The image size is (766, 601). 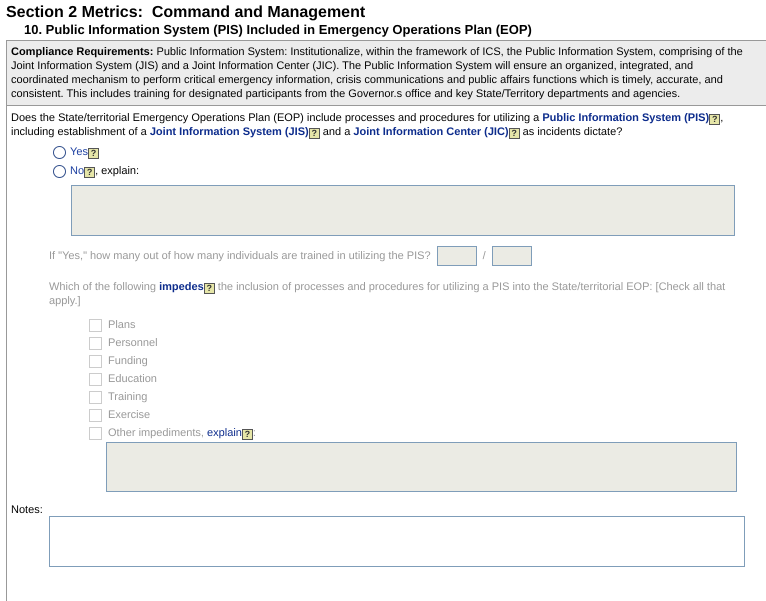 I want to click on training-prompt: If "Yes," how many out of how many individuals are trained in utilizing the PIS?, so click(x=240, y=256).